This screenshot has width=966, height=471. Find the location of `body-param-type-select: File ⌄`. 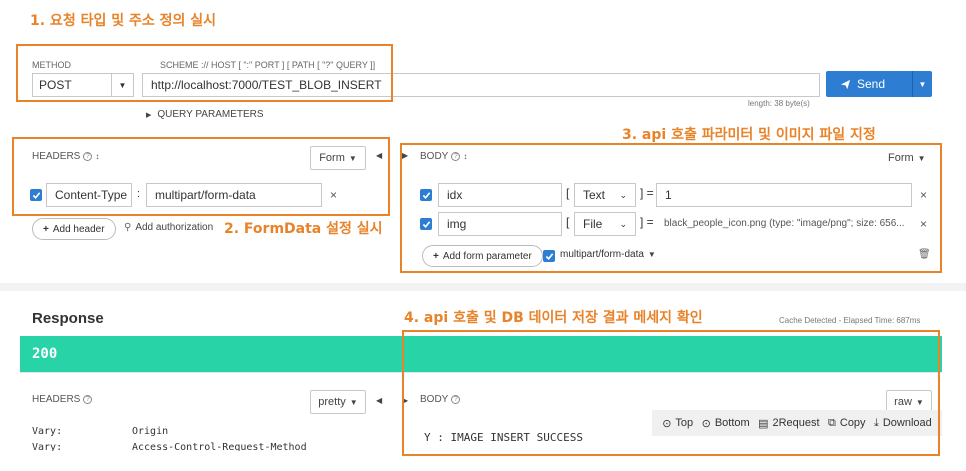

body-param-type-select: File ⌄ is located at coordinates (605, 224).